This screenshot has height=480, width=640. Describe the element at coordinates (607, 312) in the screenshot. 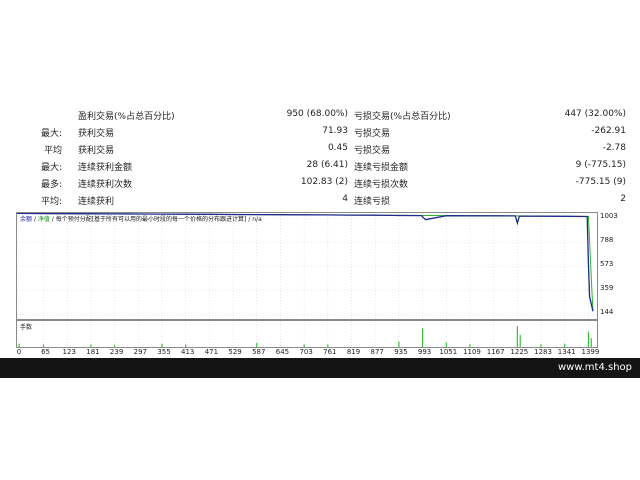

I see `y-tick-label: 144` at that location.